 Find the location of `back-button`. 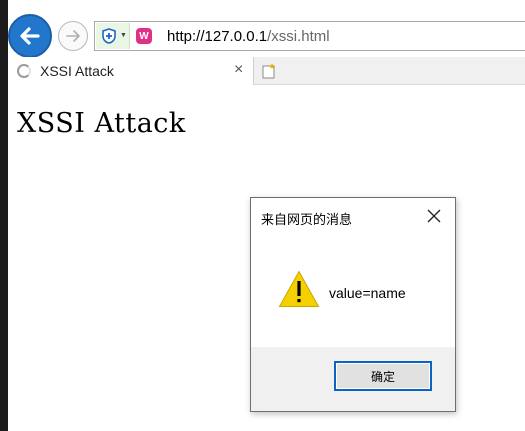

back-button is located at coordinates (30, 36).